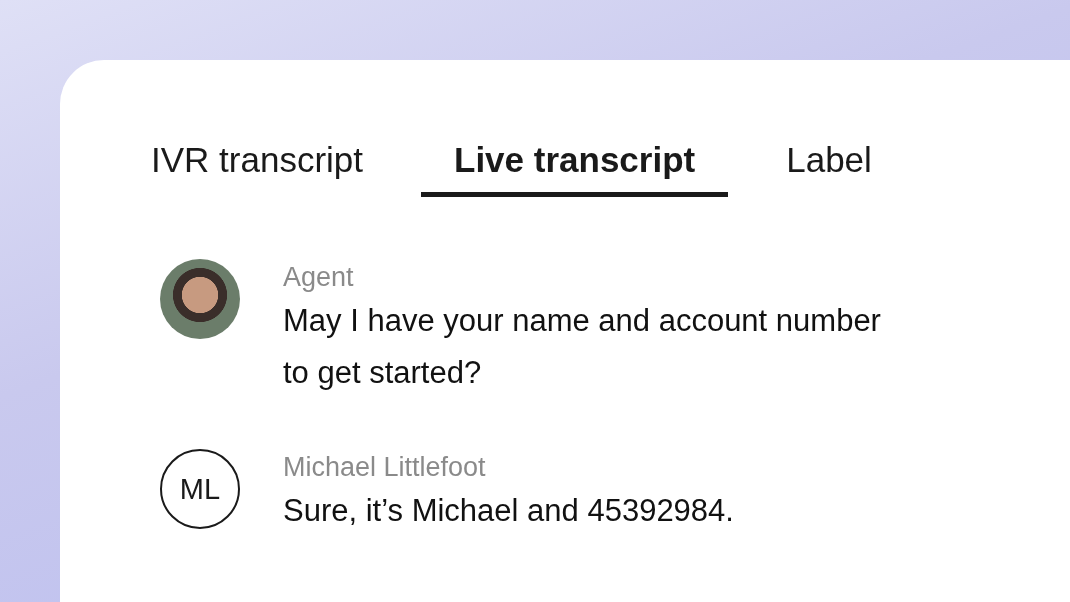 This screenshot has width=1070, height=602. What do you see at coordinates (385, 467) in the screenshot?
I see `speaker-name: Michael Littlefoot` at bounding box center [385, 467].